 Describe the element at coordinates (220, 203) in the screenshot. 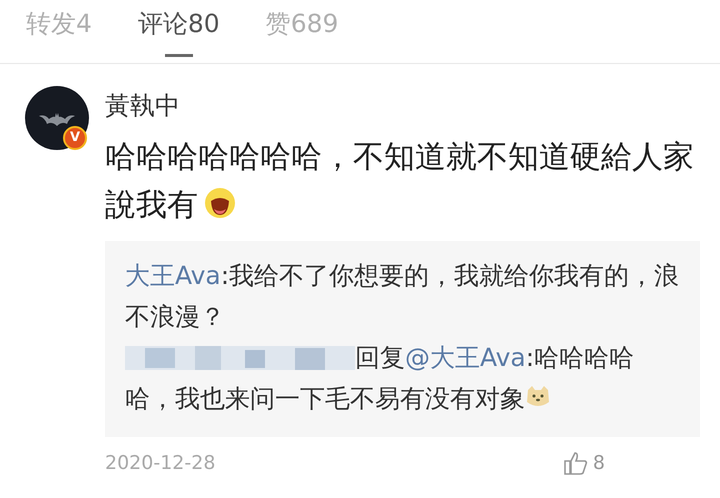

I see `laughing-emoji-icon` at that location.